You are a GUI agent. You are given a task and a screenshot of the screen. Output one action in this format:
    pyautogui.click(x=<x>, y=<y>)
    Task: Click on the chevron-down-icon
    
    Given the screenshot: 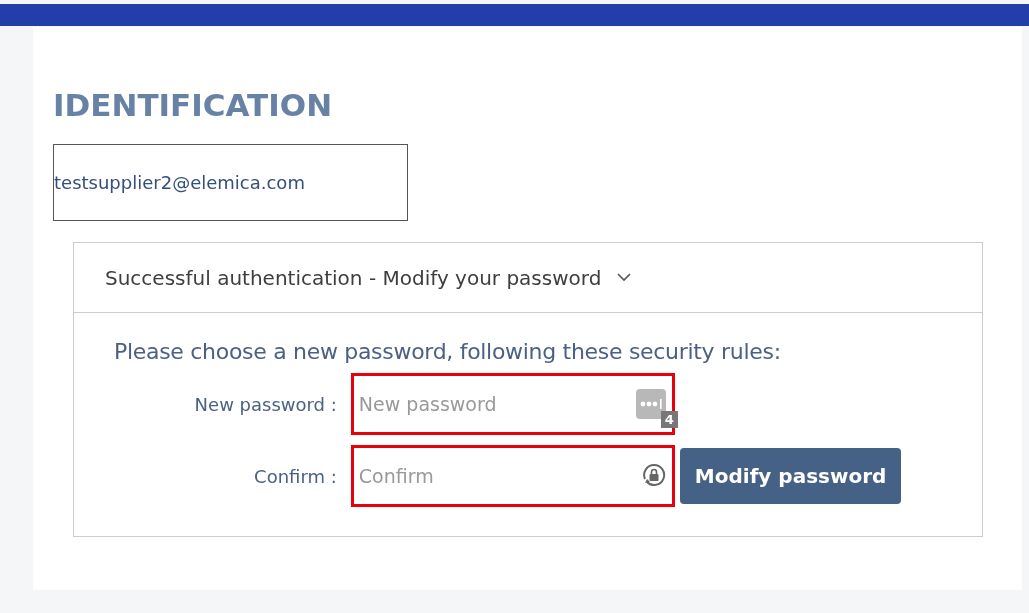 What is the action you would take?
    pyautogui.click(x=624, y=277)
    